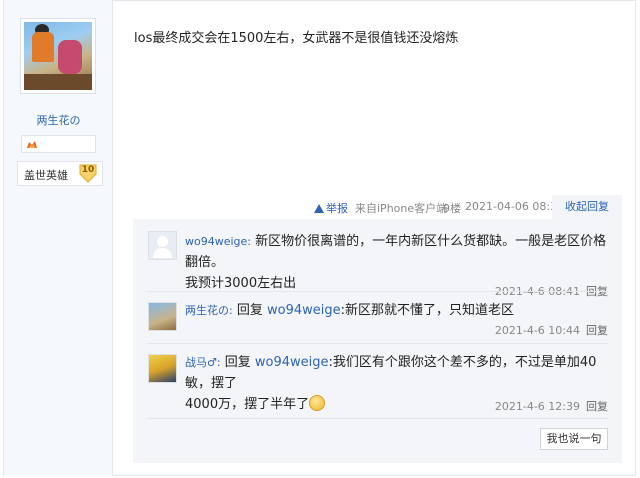 The image size is (640, 478). Describe the element at coordinates (296, 38) in the screenshot. I see `post-content: los最终成交会在1500左右，女武器不是很值钱还没熔炼` at that location.